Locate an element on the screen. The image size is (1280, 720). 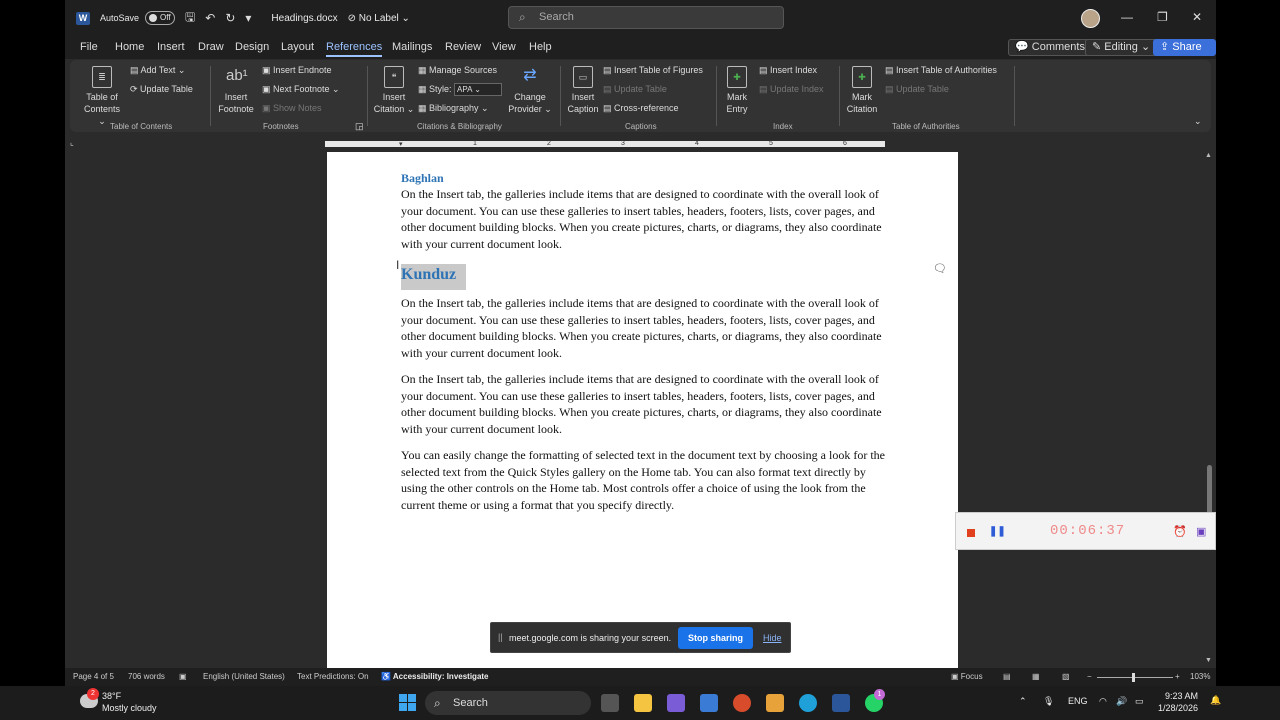
system-clock: 9:23 AM 1/28/2026 is located at coordinates (1178, 702).